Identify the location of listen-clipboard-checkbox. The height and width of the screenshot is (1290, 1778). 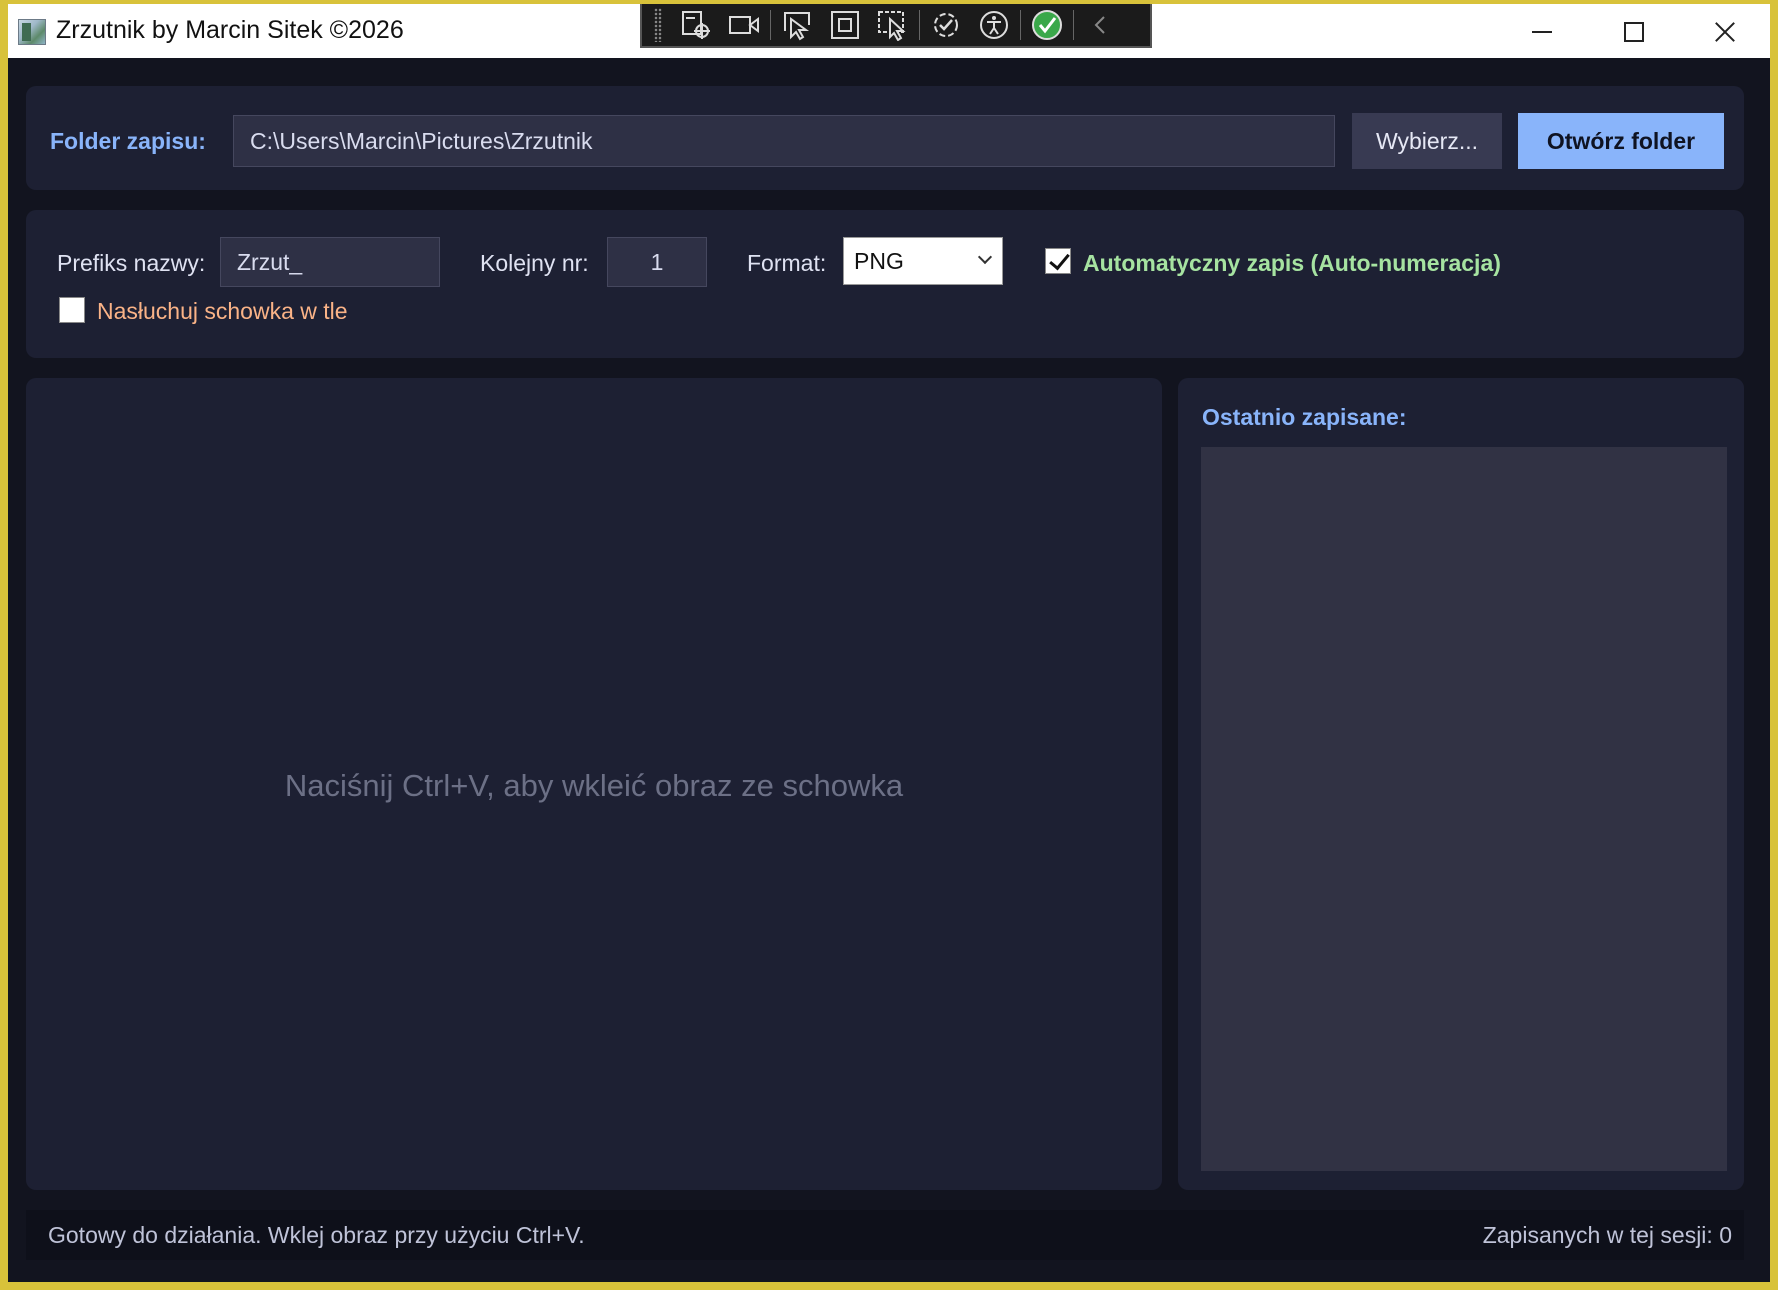
(72, 310).